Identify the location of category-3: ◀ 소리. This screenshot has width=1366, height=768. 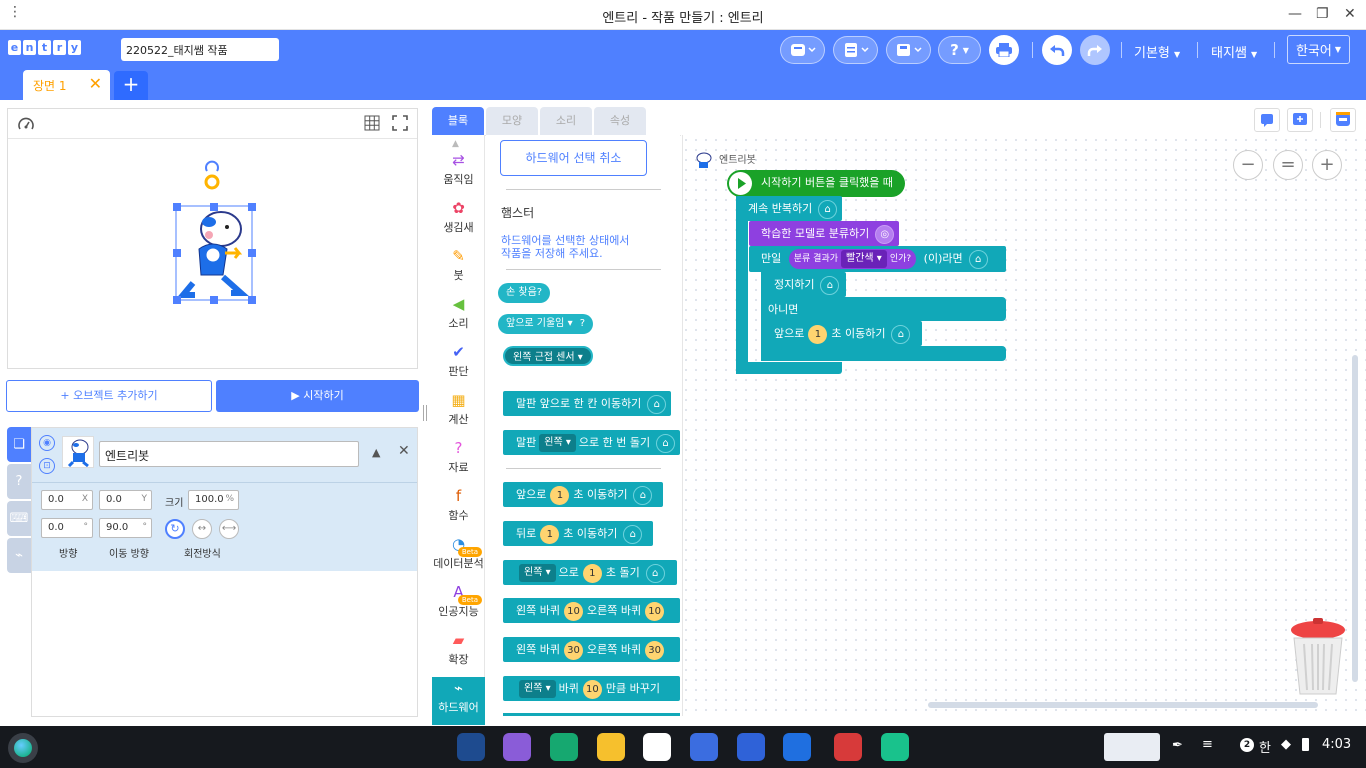
(458, 317).